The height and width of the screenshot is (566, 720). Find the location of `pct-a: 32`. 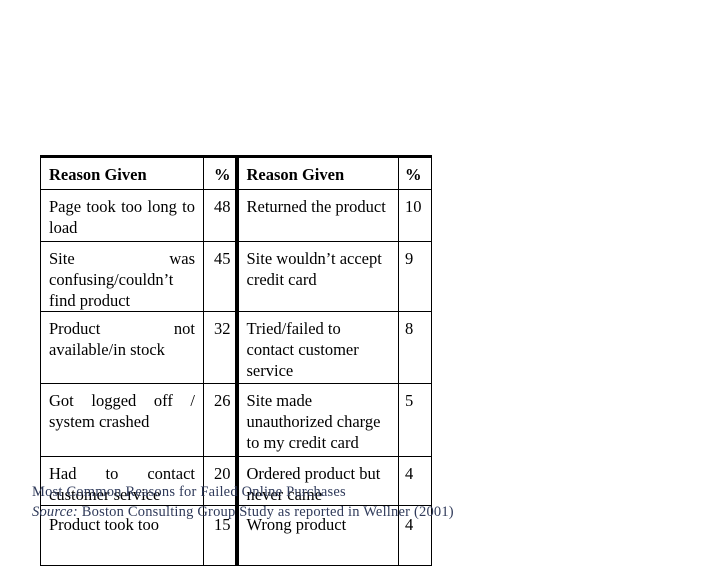

pct-a: 32 is located at coordinates (220, 347).